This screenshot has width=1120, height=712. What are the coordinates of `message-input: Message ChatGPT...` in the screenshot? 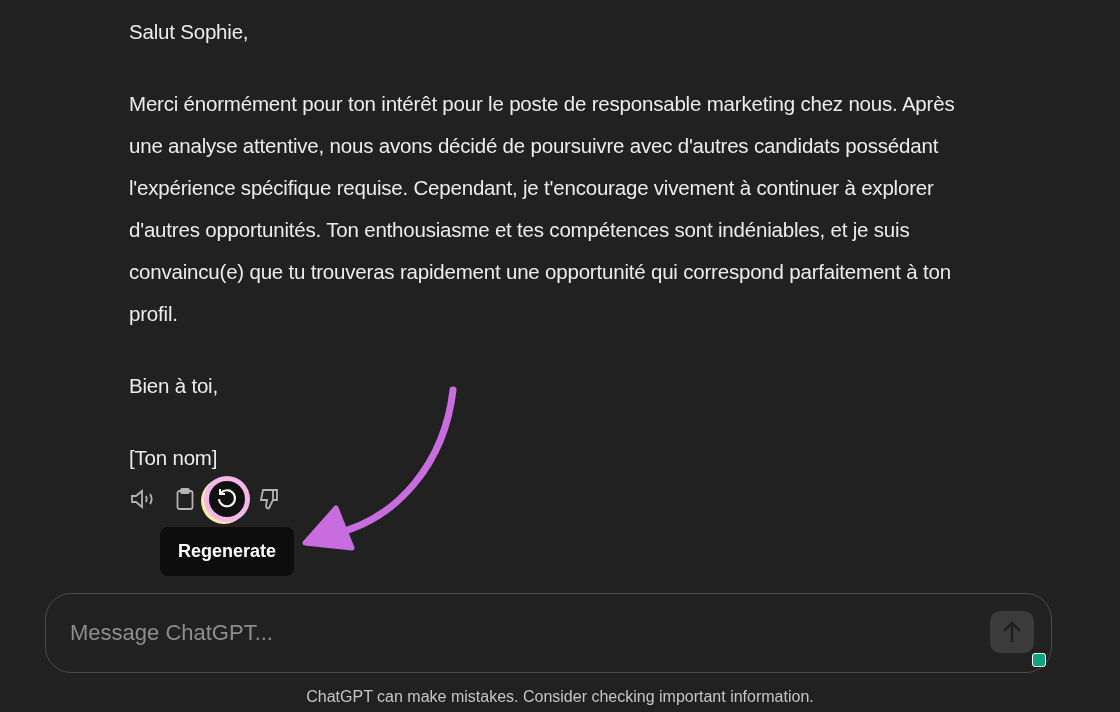 It's located at (548, 633).